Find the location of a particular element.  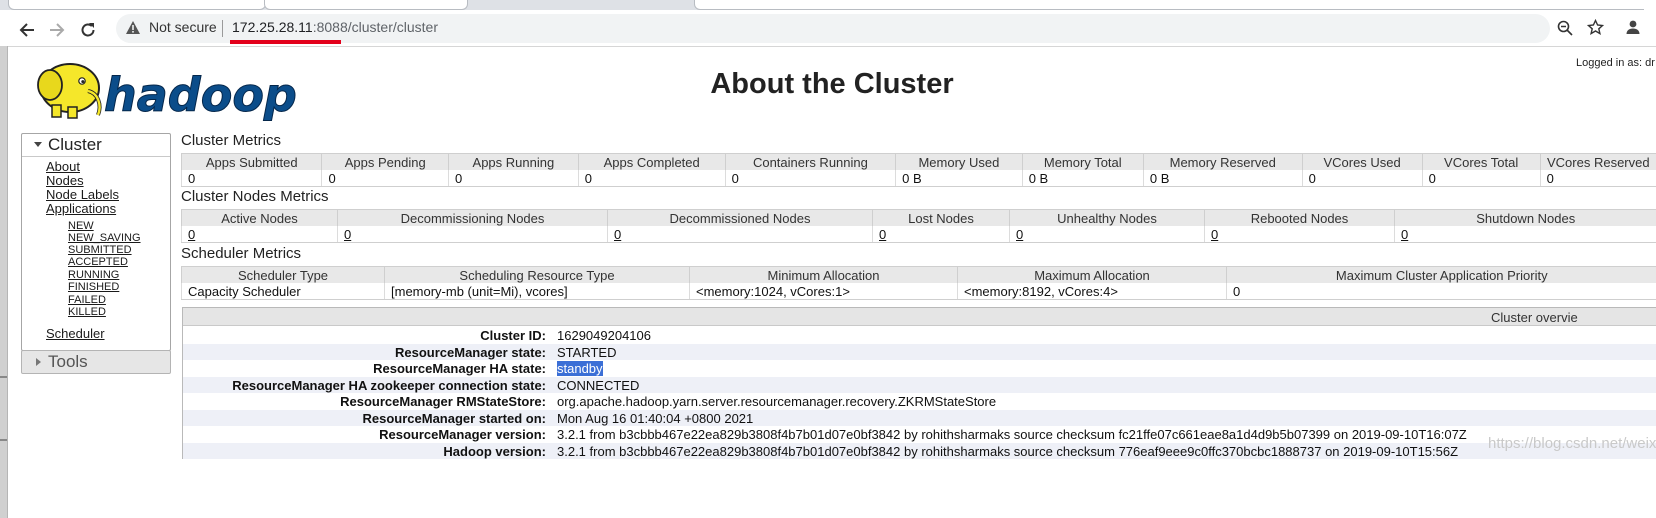

column-header: Lost Nodes is located at coordinates (941, 217).